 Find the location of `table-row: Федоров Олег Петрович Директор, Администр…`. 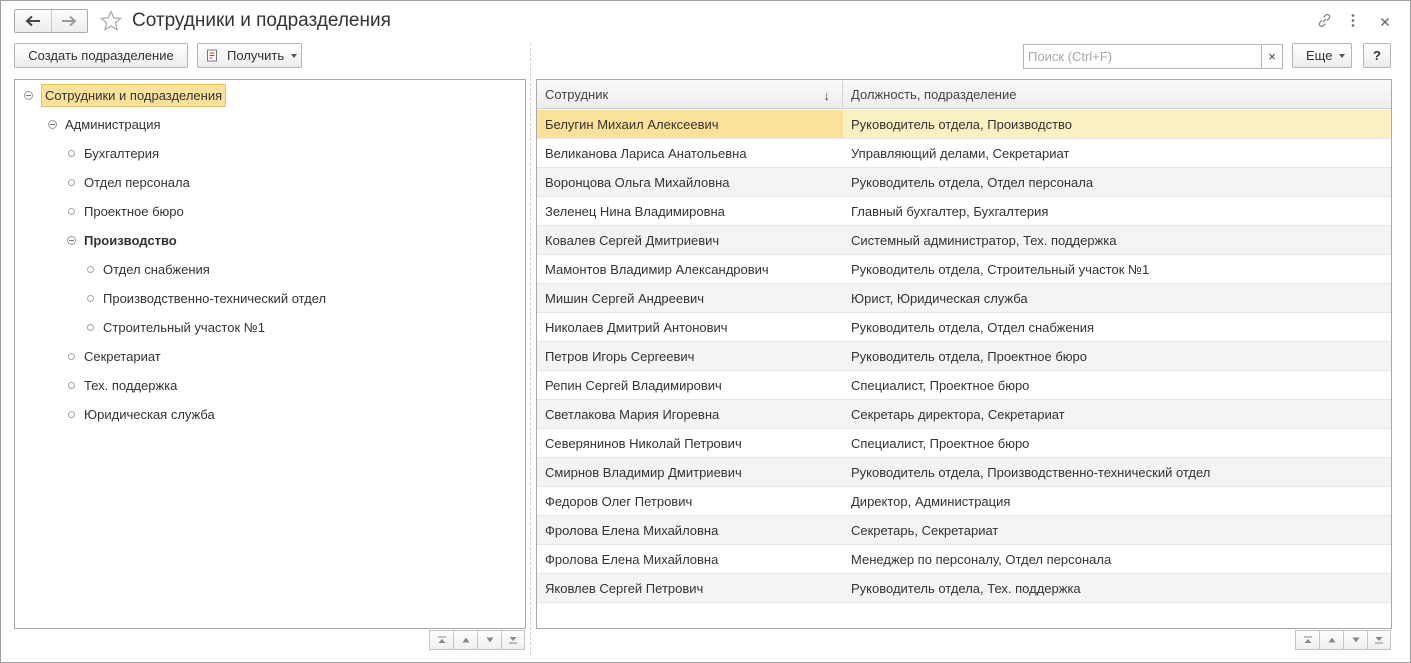

table-row: Федоров Олег Петрович Директор, Администр… is located at coordinates (964, 501).